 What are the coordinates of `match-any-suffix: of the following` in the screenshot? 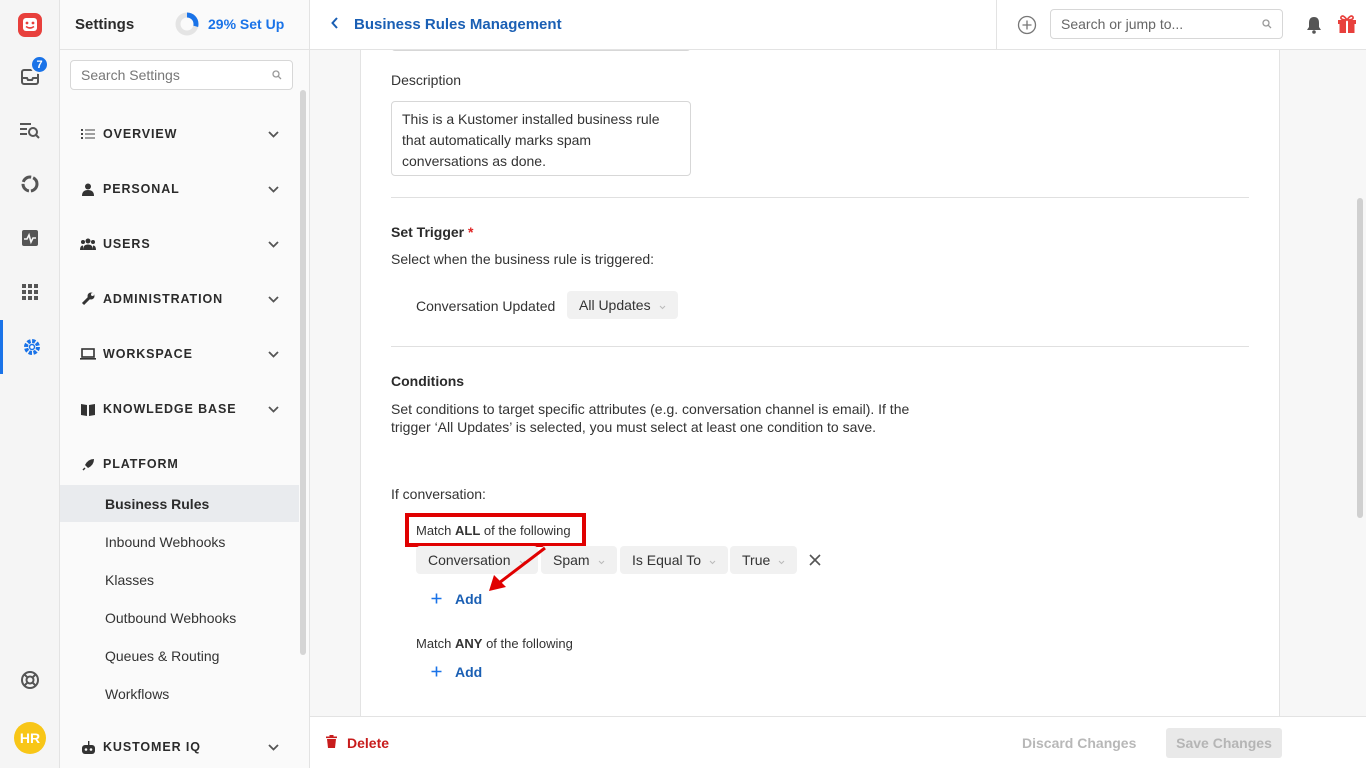 It's located at (527, 643).